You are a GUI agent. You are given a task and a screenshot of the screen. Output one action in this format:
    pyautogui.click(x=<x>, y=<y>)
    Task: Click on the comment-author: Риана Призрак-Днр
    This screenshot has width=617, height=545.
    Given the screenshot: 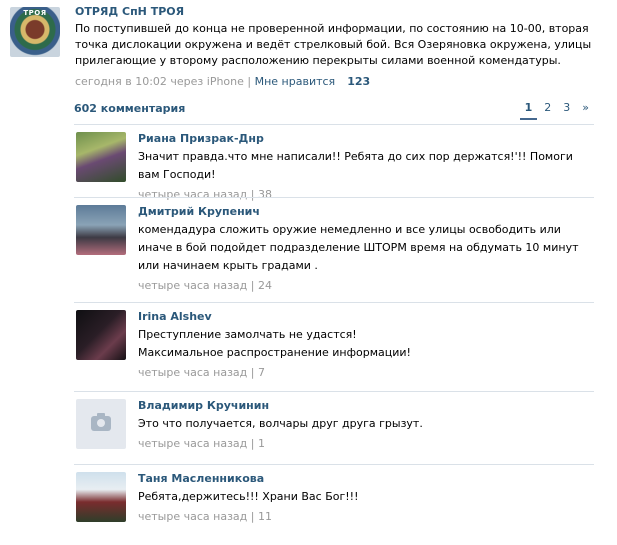 What is the action you would take?
    pyautogui.click(x=365, y=138)
    